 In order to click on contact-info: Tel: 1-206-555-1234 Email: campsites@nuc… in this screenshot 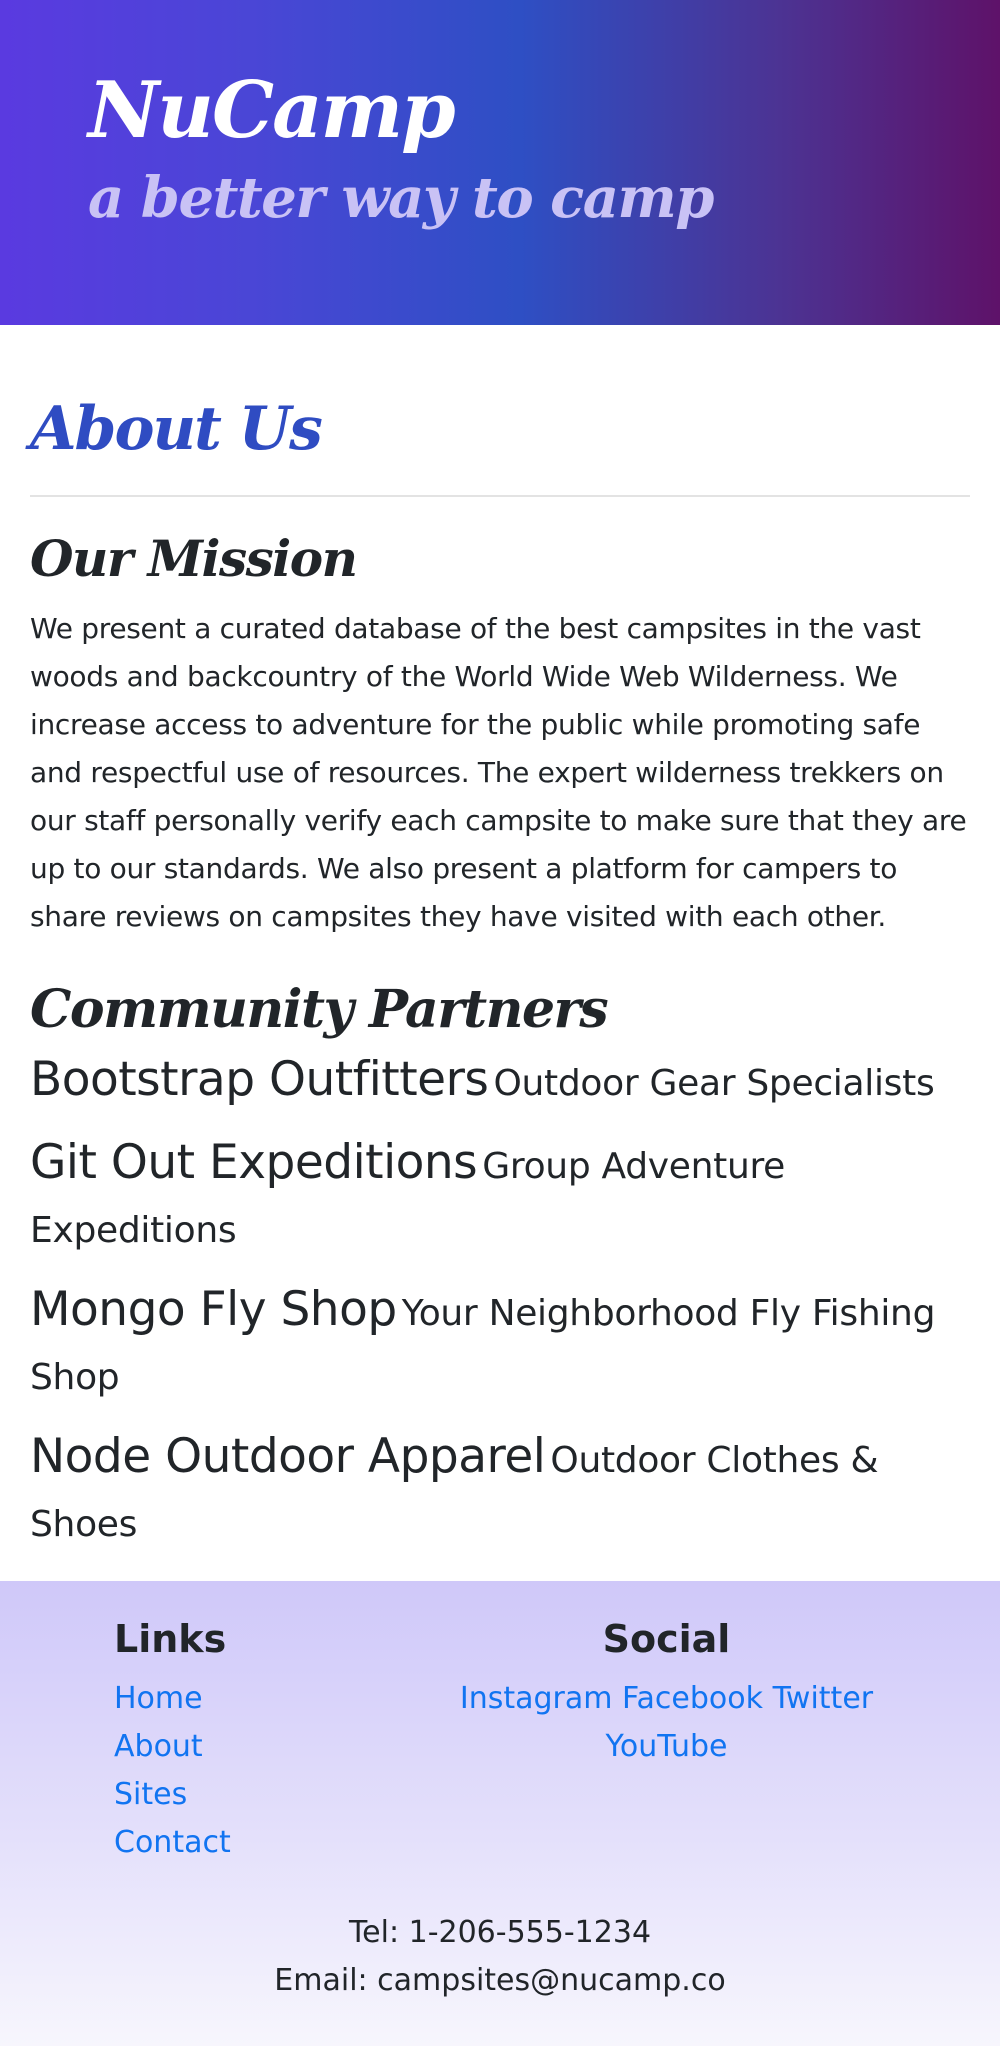, I will do `click(500, 1957)`.